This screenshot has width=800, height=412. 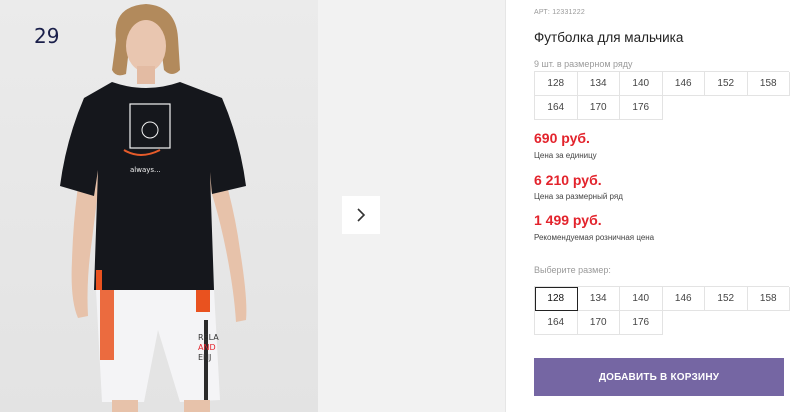 I want to click on retail-price-label: Рекомендуемая розничная цена, so click(x=594, y=237).